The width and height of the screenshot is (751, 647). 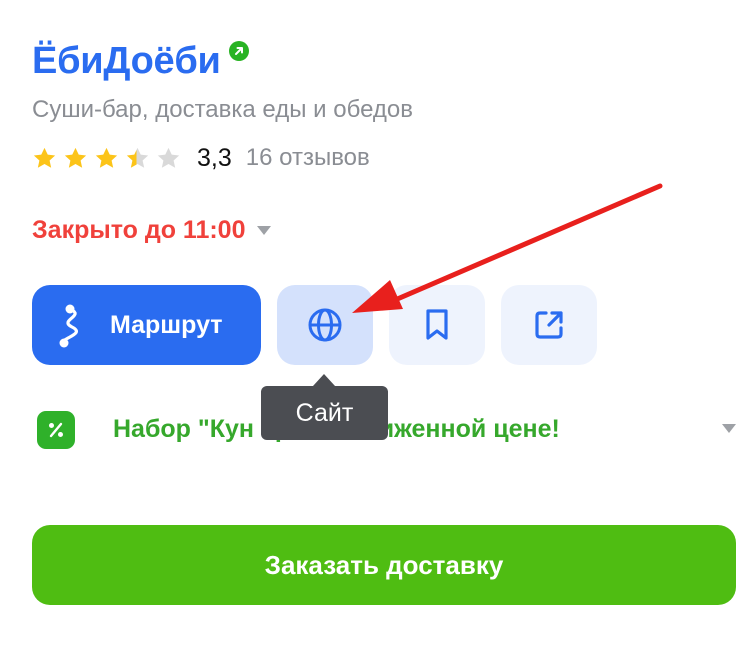 I want to click on reviews-count: 16 отзывов, so click(x=308, y=158).